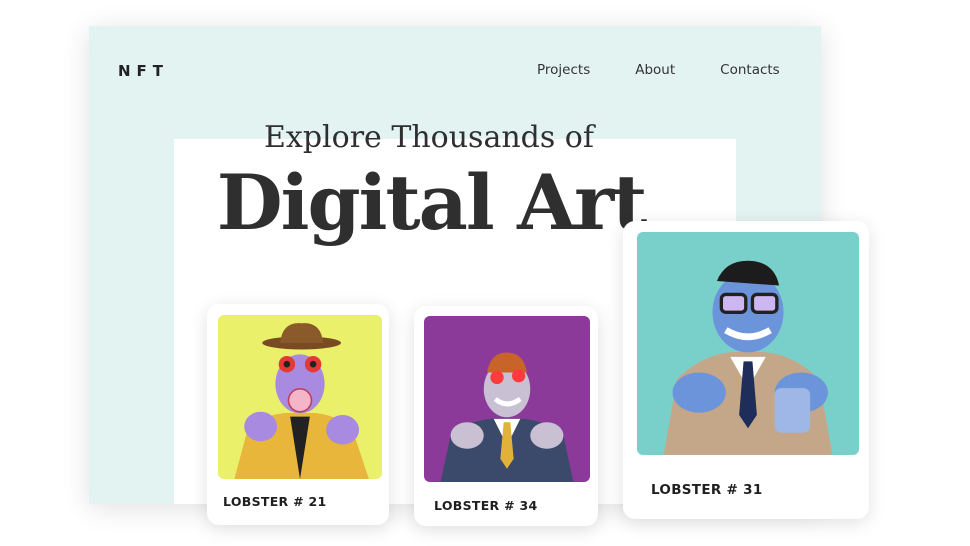 This screenshot has width=970, height=546. I want to click on nav-item-projects: Projects, so click(563, 70).